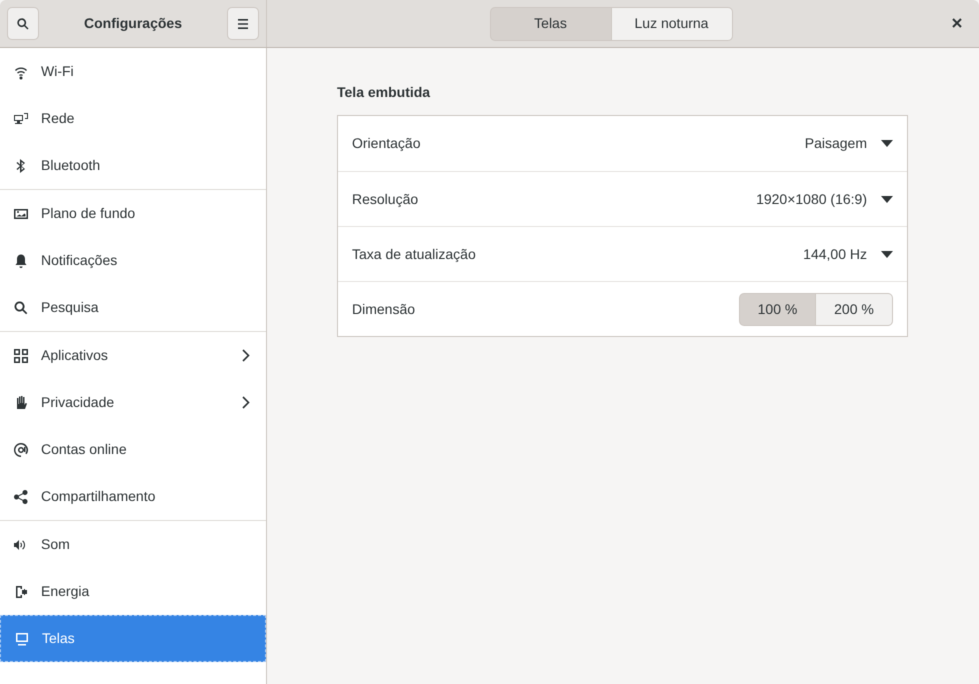 The width and height of the screenshot is (979, 684). I want to click on window-title: Configurações, so click(133, 23).